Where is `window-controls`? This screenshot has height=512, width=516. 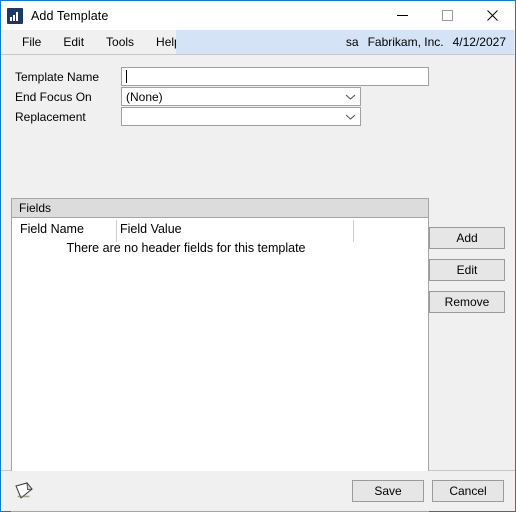 window-controls is located at coordinates (447, 15).